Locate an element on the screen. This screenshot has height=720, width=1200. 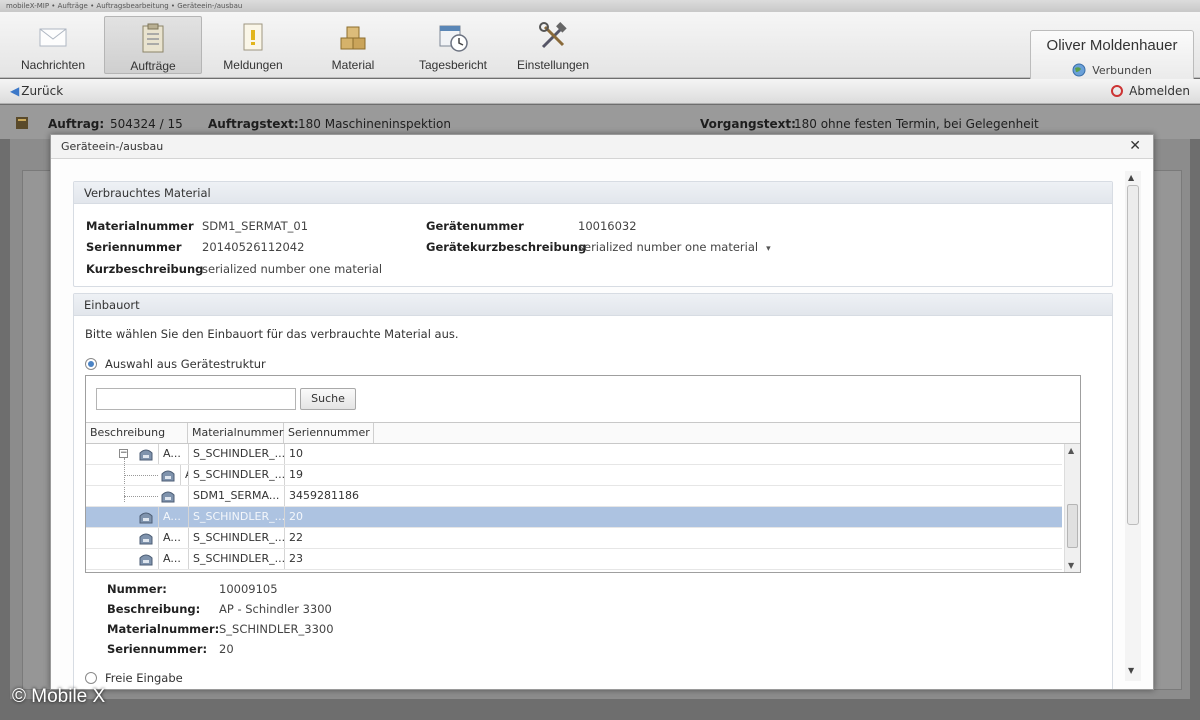
kurzbeschreibung-value: serialized number one material is located at coordinates (292, 269).